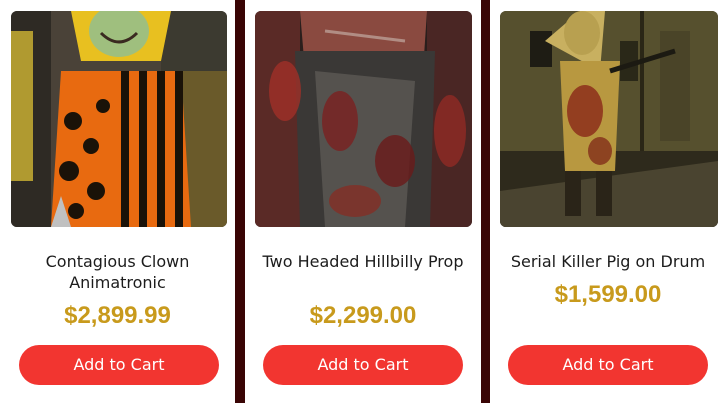 Image resolution: width=726 pixels, height=403 pixels. Describe the element at coordinates (363, 261) in the screenshot. I see `product-title: Two Headed Hillbilly Prop` at that location.